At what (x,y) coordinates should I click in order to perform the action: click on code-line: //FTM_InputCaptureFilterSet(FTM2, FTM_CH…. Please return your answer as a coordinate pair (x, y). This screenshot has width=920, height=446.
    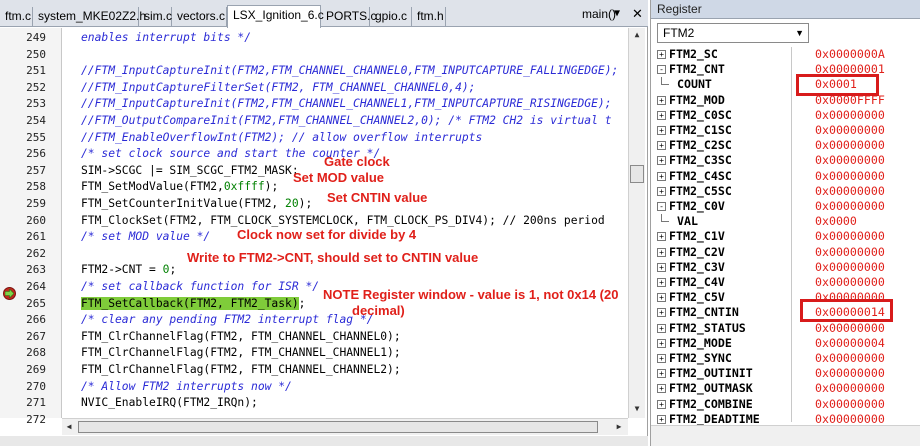
    Looking at the image, I should click on (278, 88).